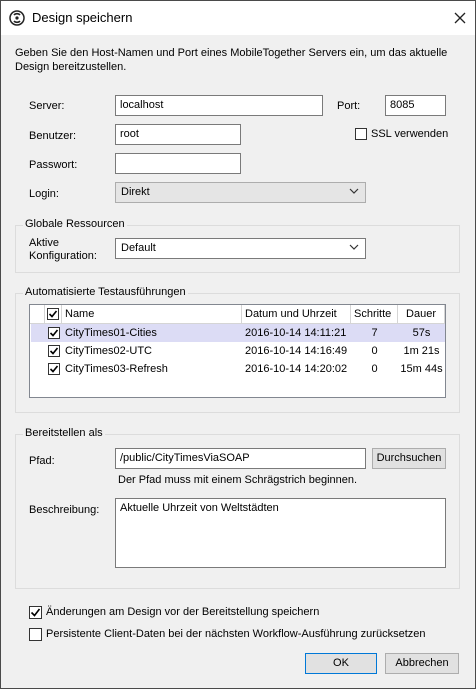  Describe the element at coordinates (240, 248) in the screenshot. I see `active-config-select: Default` at that location.